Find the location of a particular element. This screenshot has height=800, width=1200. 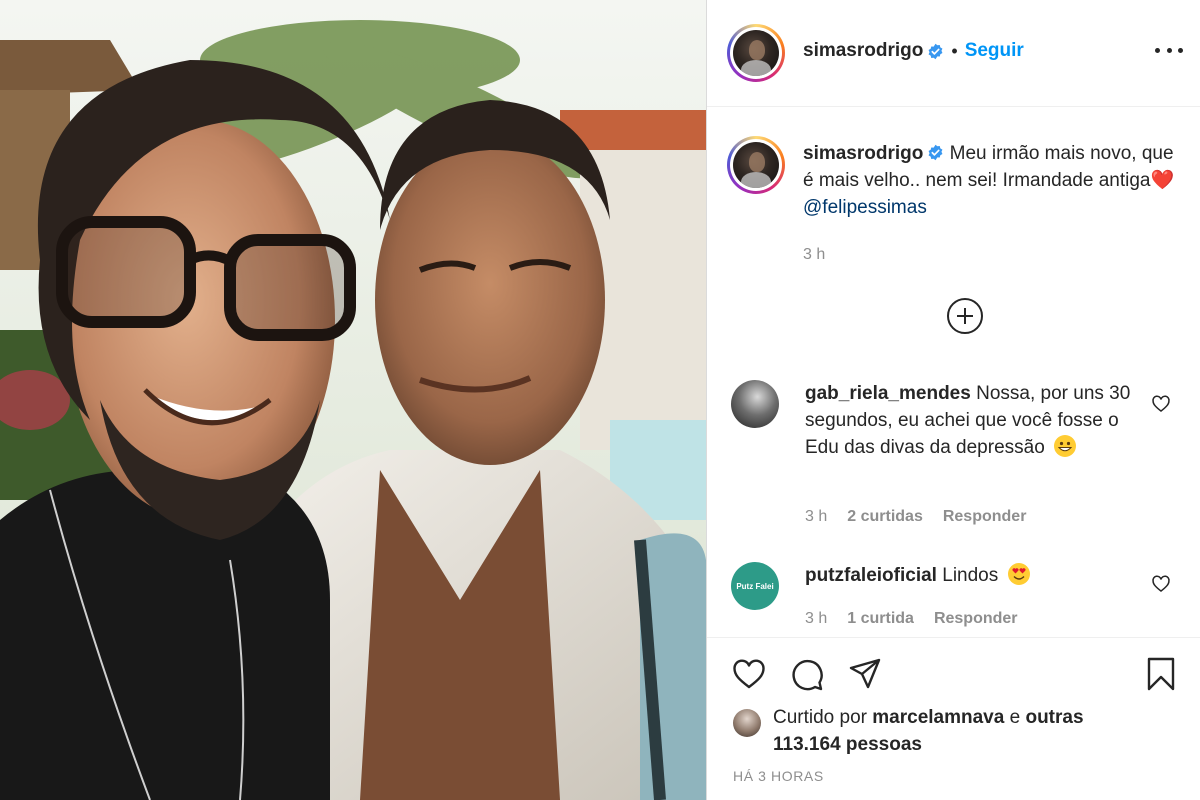

red-heart-emoji: ❤️ is located at coordinates (1162, 180).